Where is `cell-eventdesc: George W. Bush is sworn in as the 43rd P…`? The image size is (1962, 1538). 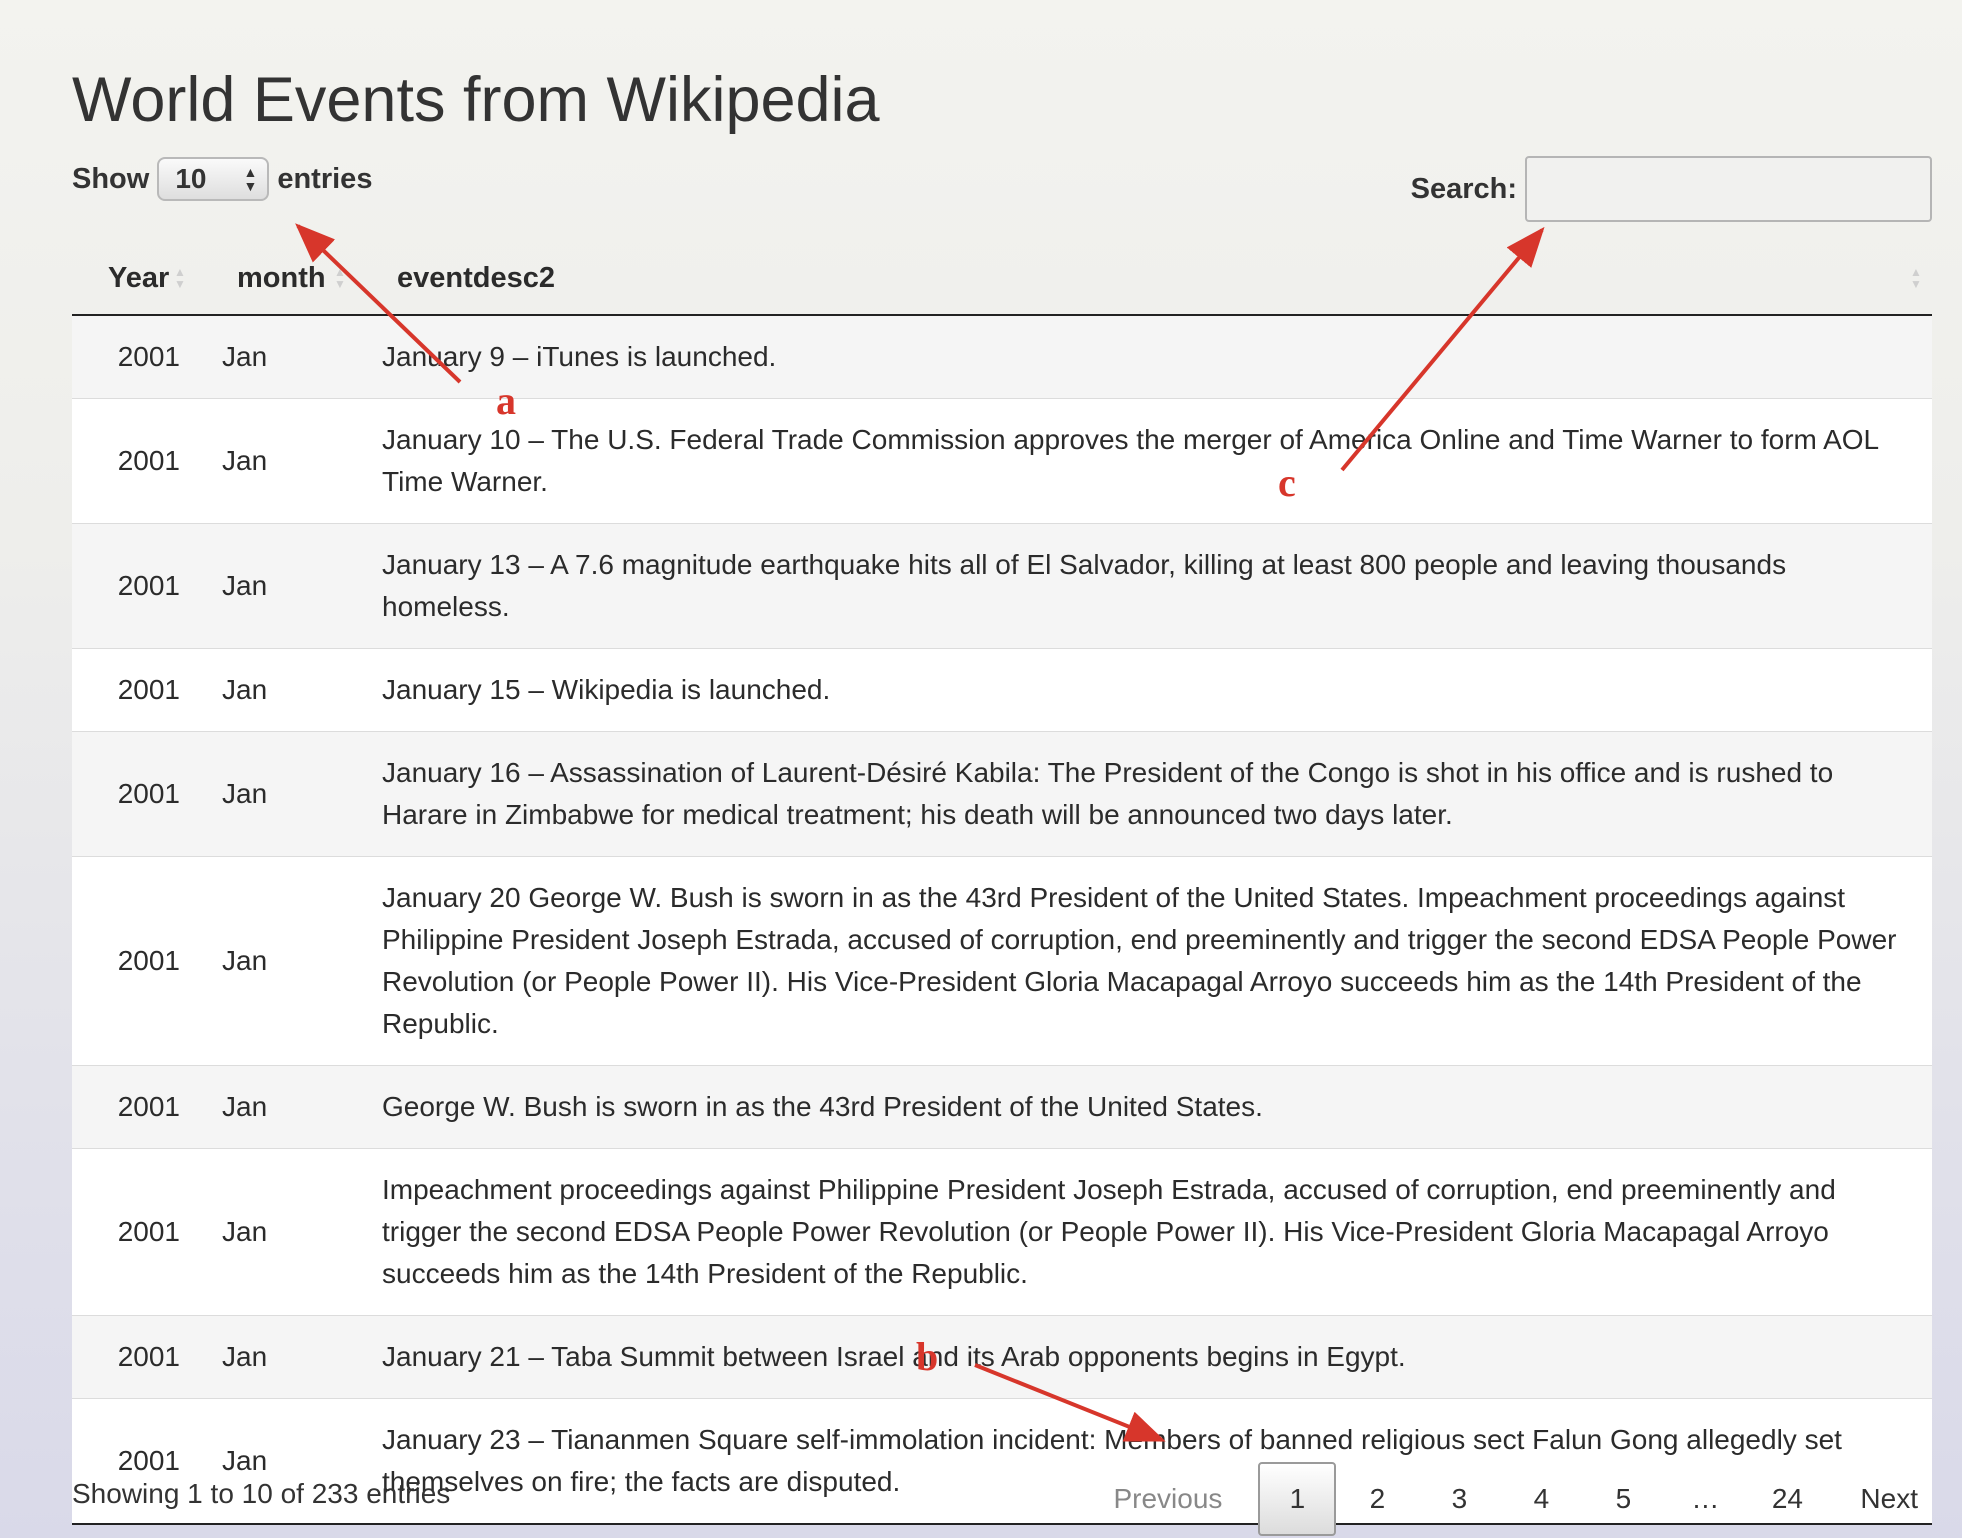
cell-eventdesc: George W. Bush is sworn in as the 43rd P… is located at coordinates (1157, 1107).